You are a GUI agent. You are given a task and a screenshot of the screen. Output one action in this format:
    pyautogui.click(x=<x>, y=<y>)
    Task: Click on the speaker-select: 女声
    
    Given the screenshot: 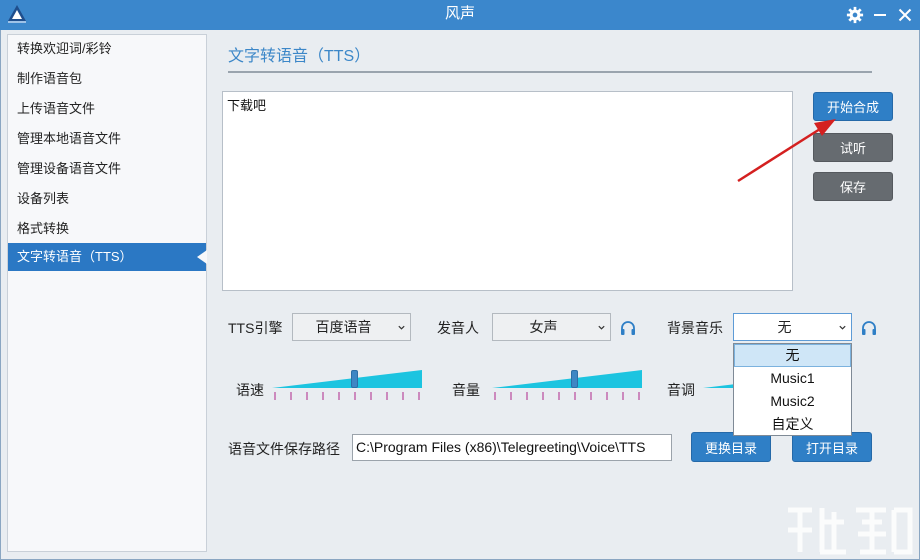 What is the action you would take?
    pyautogui.click(x=551, y=327)
    